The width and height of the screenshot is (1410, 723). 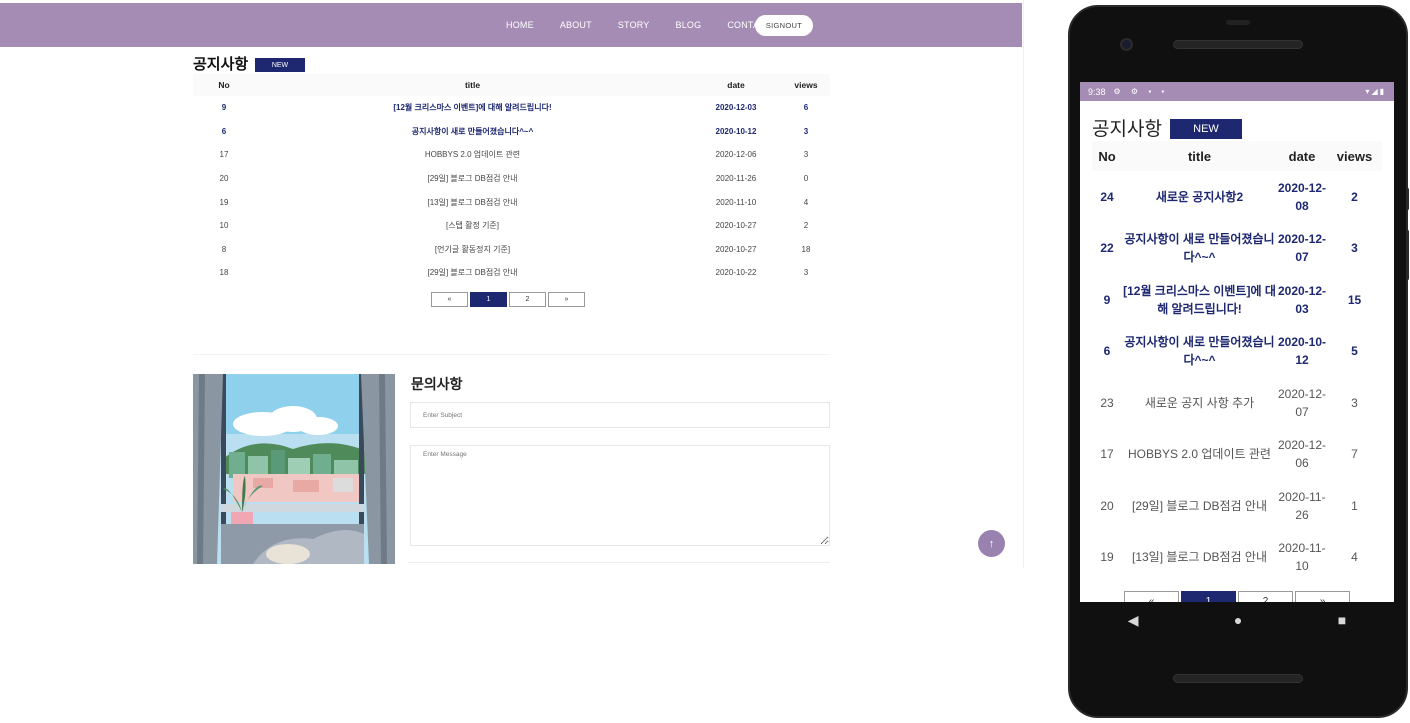 What do you see at coordinates (1342, 620) in the screenshot?
I see `recents-icon: ■` at bounding box center [1342, 620].